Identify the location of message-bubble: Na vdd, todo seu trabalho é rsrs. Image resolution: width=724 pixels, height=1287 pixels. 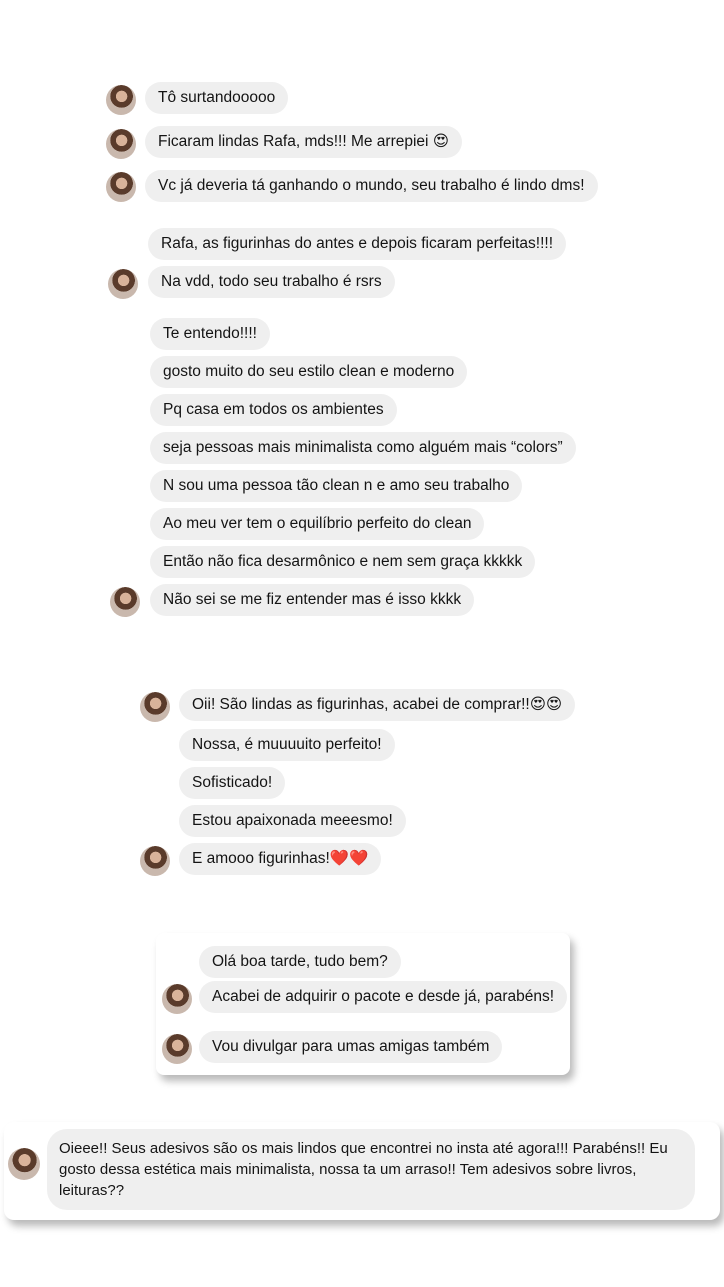
(271, 282).